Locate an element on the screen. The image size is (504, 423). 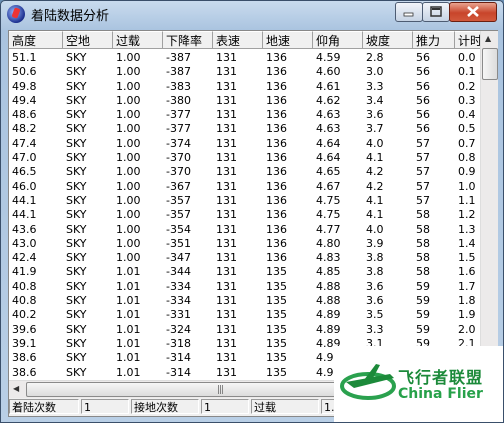
app-icon is located at coordinates (16, 14).